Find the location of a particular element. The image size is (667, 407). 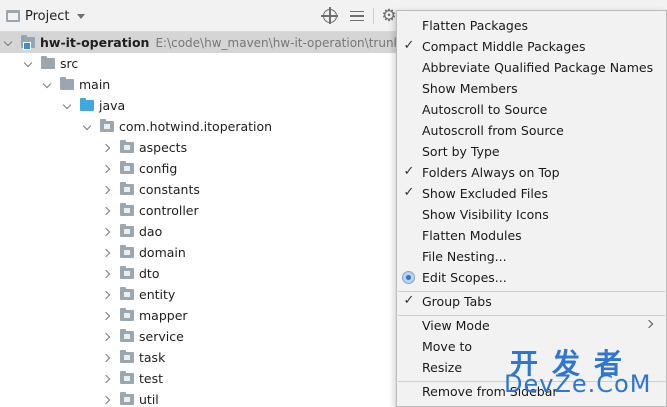

tree-item-label: task is located at coordinates (152, 357).